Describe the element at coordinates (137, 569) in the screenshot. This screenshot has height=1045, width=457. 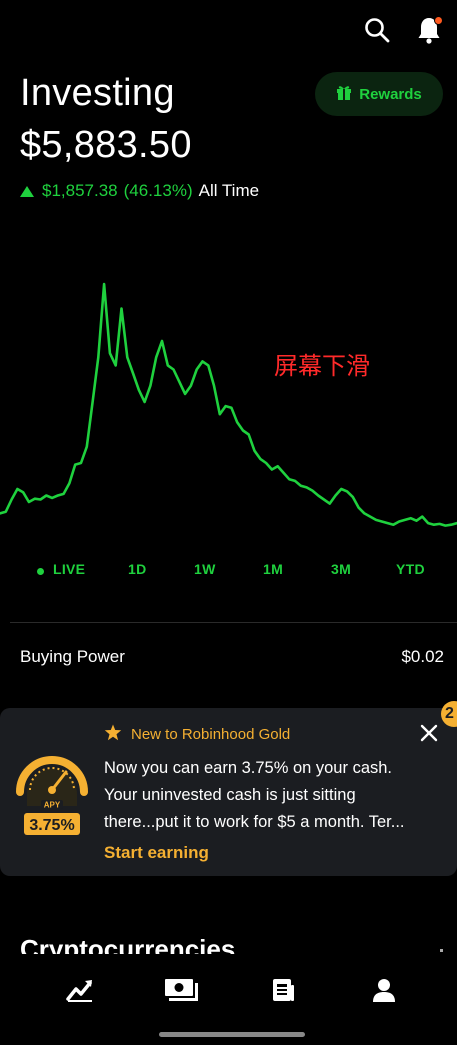
I see `range-1d: 1D` at that location.